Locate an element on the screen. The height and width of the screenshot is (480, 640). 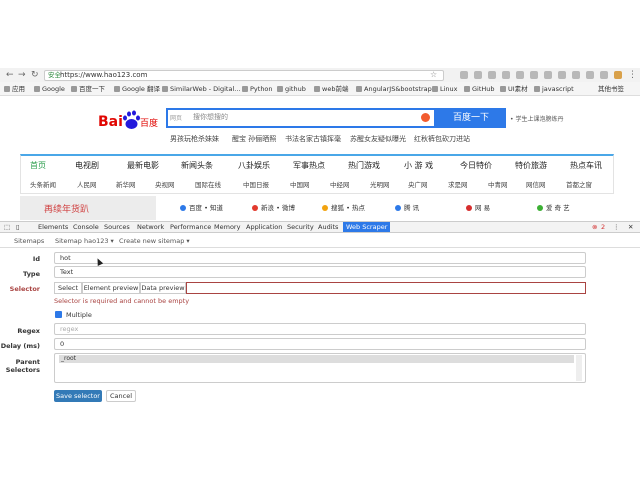
device-icon: ▯ is located at coordinates (18, 227).